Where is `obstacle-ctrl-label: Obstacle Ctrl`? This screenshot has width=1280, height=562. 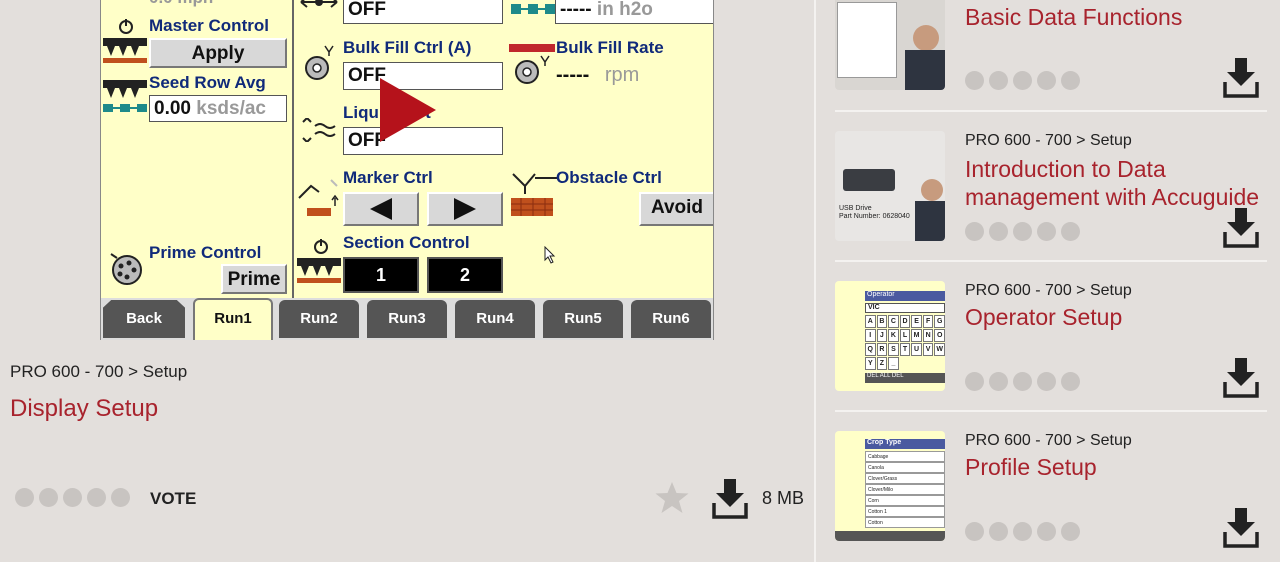 obstacle-ctrl-label: Obstacle Ctrl is located at coordinates (609, 177).